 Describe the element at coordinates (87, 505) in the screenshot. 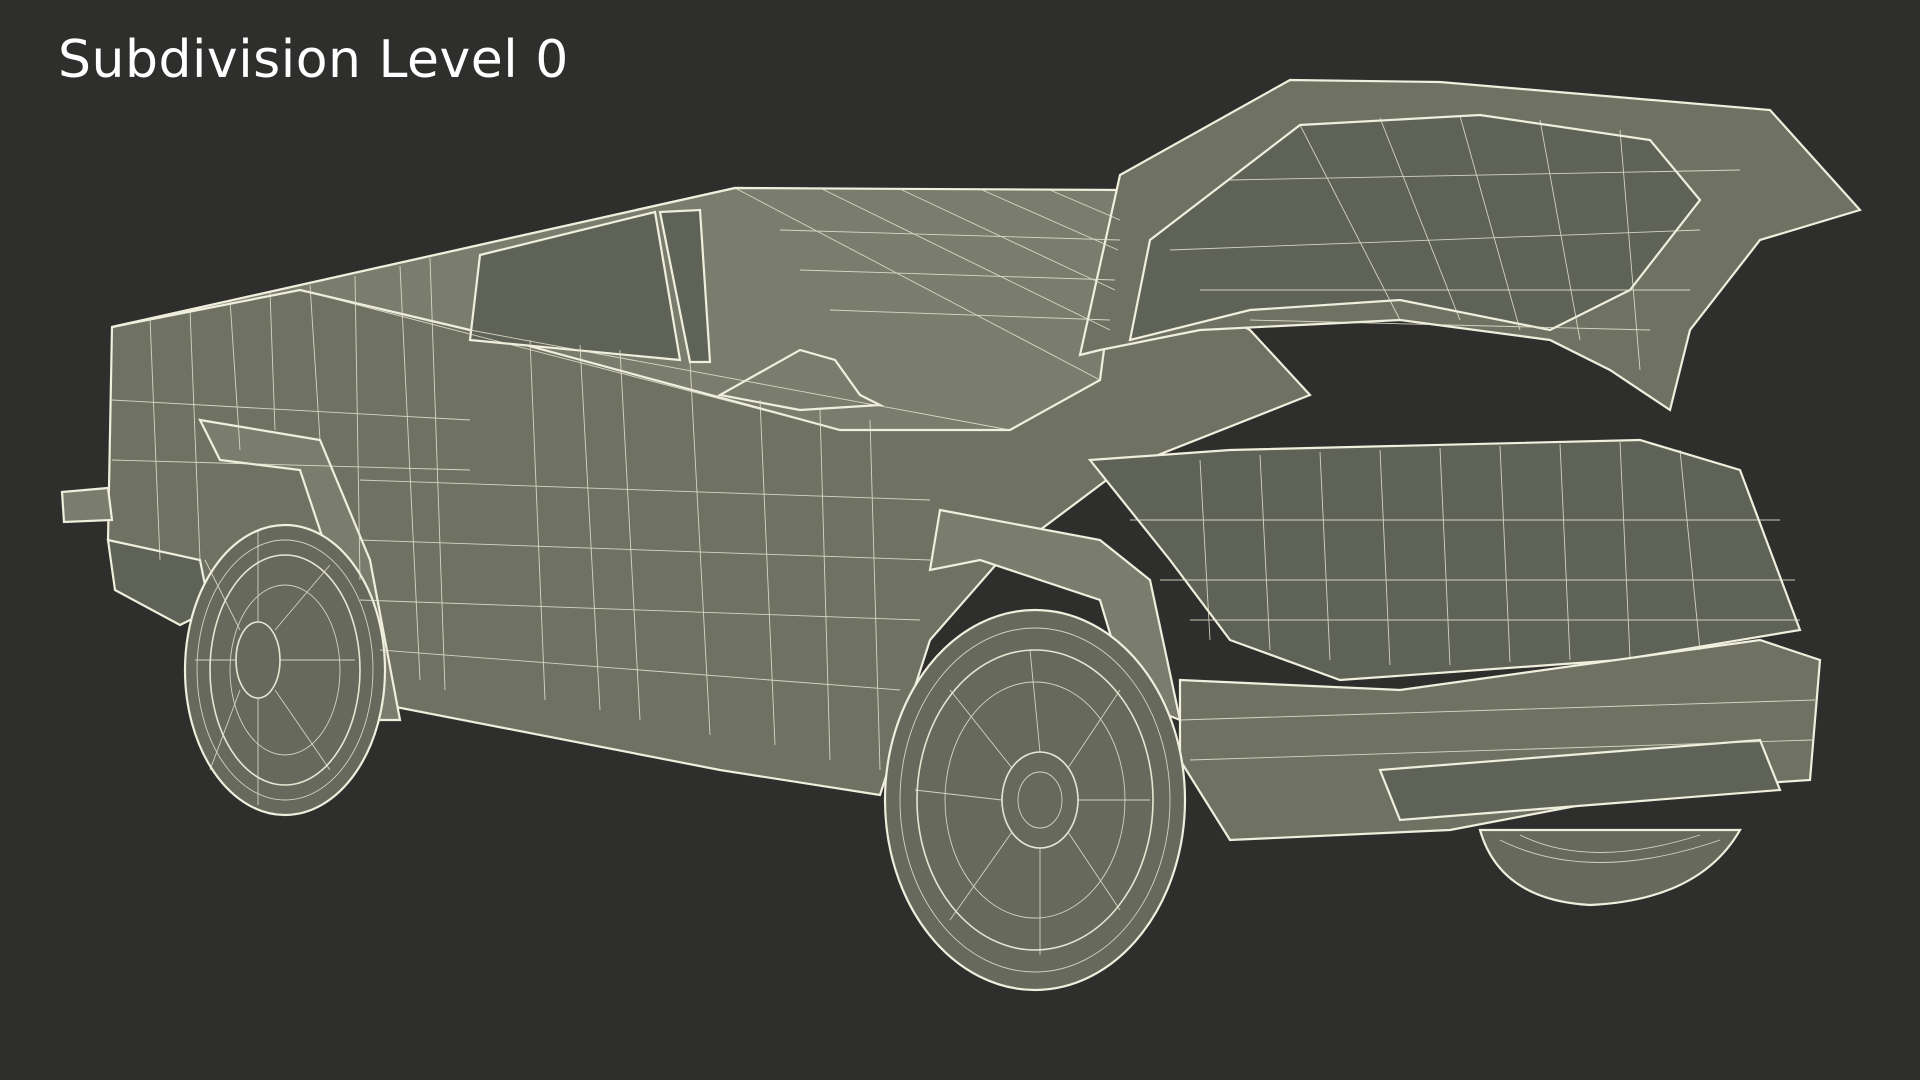

I see `vehicle-rear-hitch` at that location.